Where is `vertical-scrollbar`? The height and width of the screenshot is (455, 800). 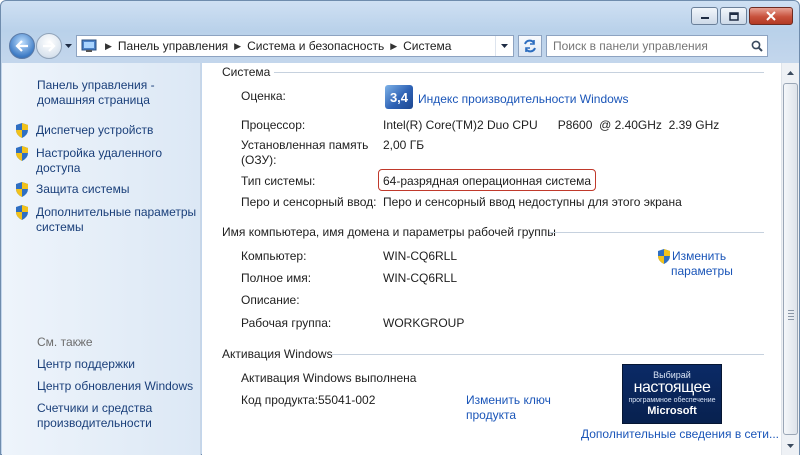 vertical-scrollbar is located at coordinates (790, 259).